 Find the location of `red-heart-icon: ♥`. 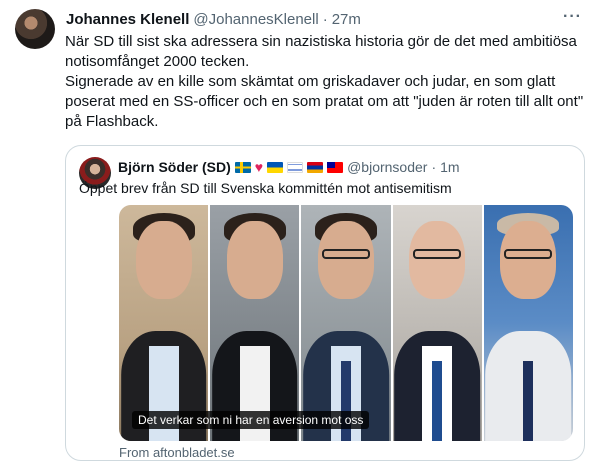

red-heart-icon: ♥ is located at coordinates (259, 166).